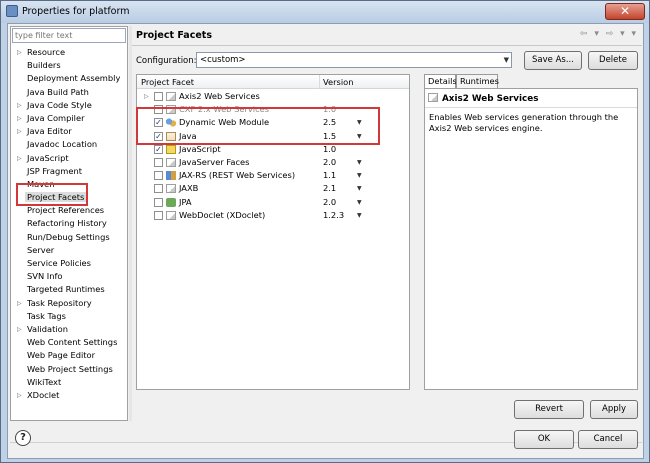 The height and width of the screenshot is (463, 650). What do you see at coordinates (48, 157) in the screenshot?
I see `sidebar-item-label: JavaScript` at bounding box center [48, 157].